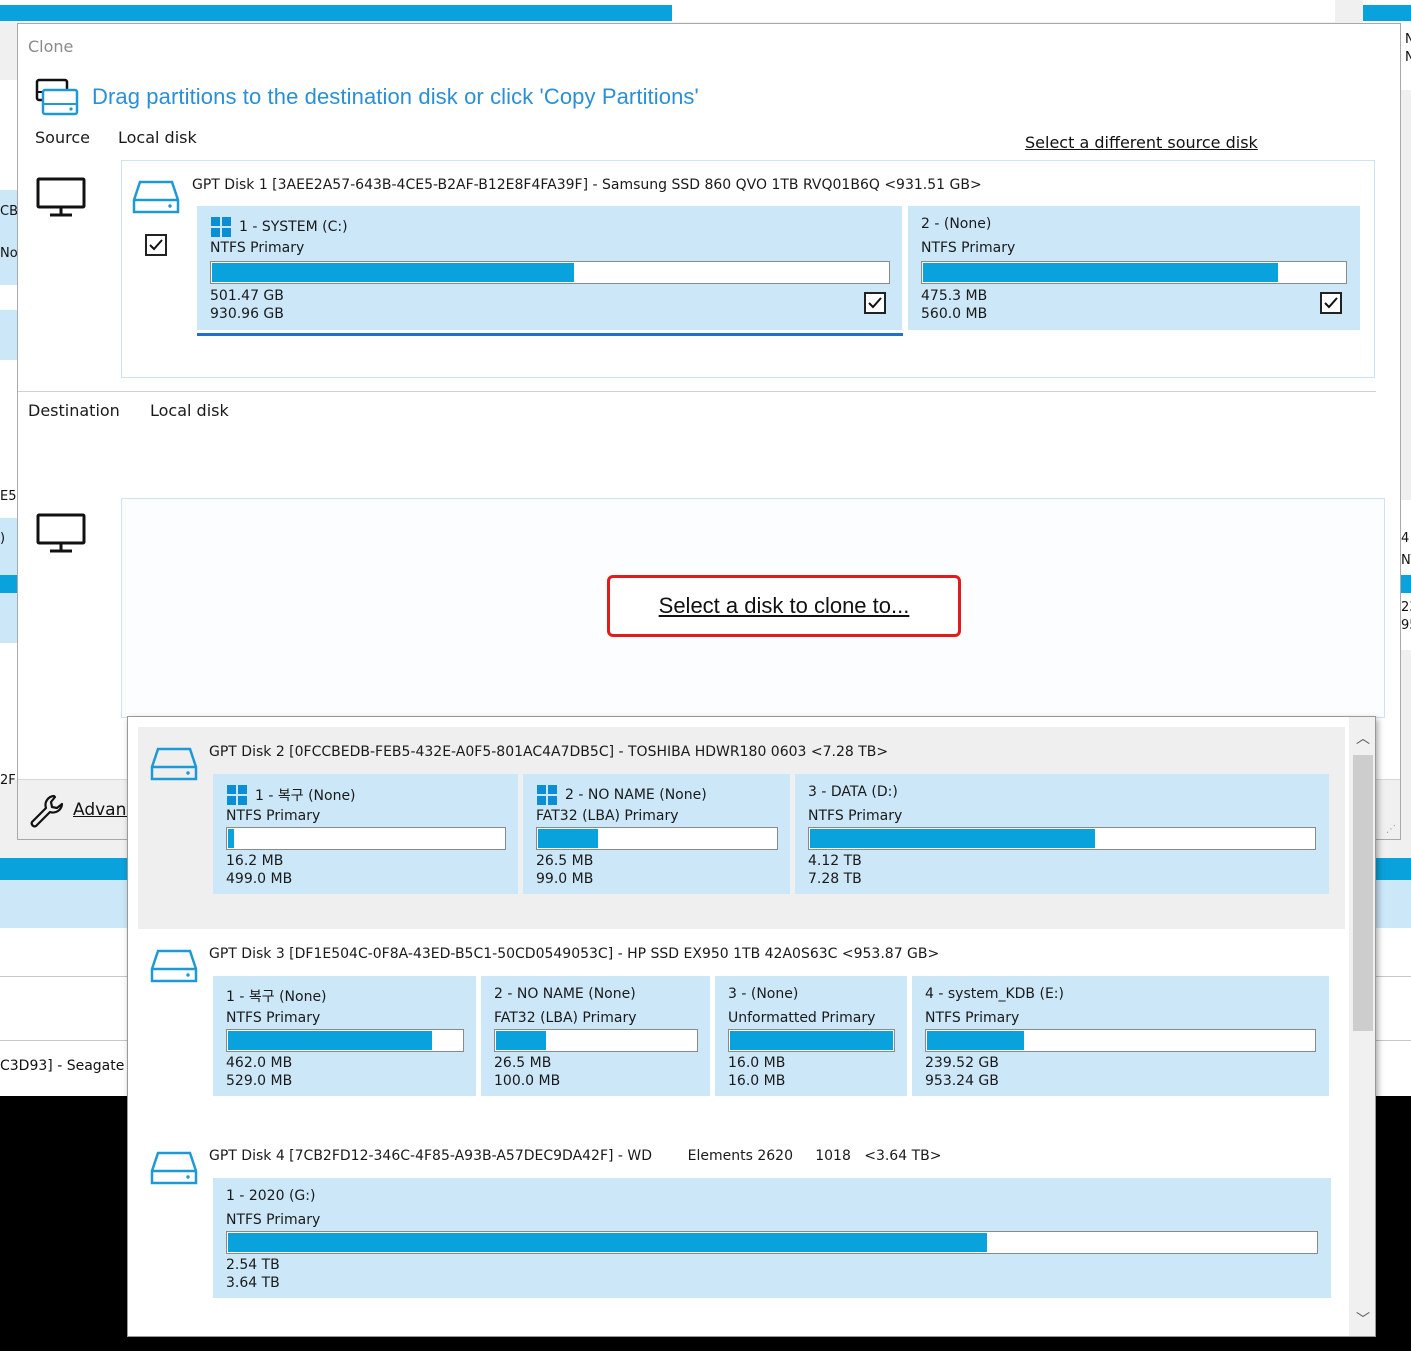 This screenshot has width=1411, height=1351. I want to click on partition-name: 2 - NO NAME (None), so click(621, 795).